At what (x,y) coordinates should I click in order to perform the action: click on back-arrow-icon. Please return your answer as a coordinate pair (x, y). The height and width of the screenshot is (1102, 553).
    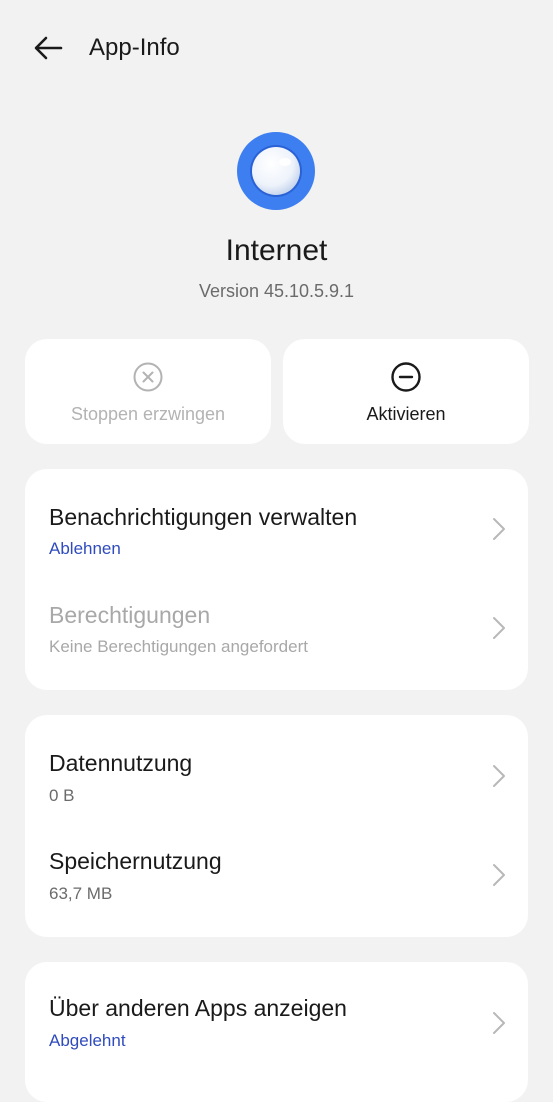
    Looking at the image, I should click on (48, 48).